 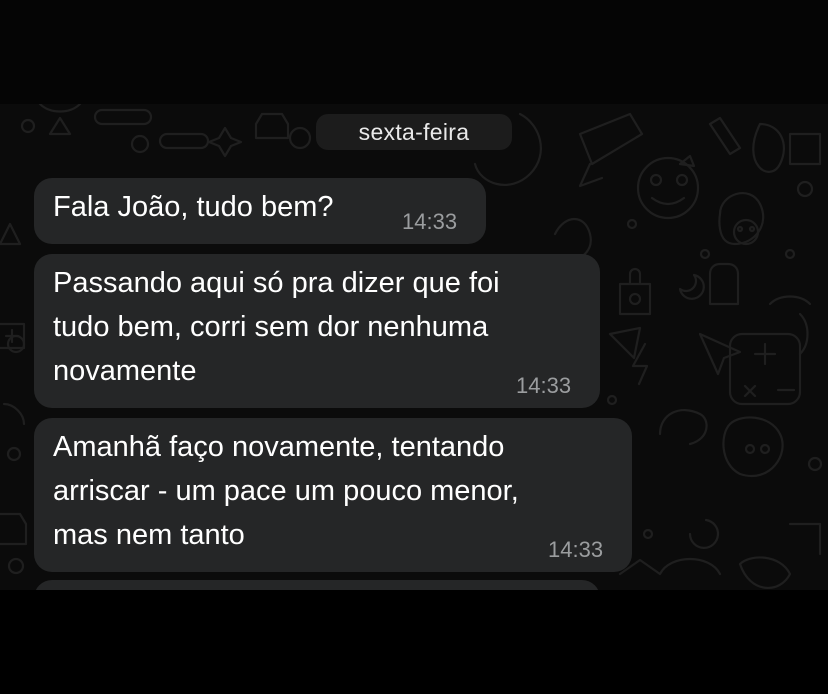 I want to click on bottom-black-area, so click(x=414, y=642).